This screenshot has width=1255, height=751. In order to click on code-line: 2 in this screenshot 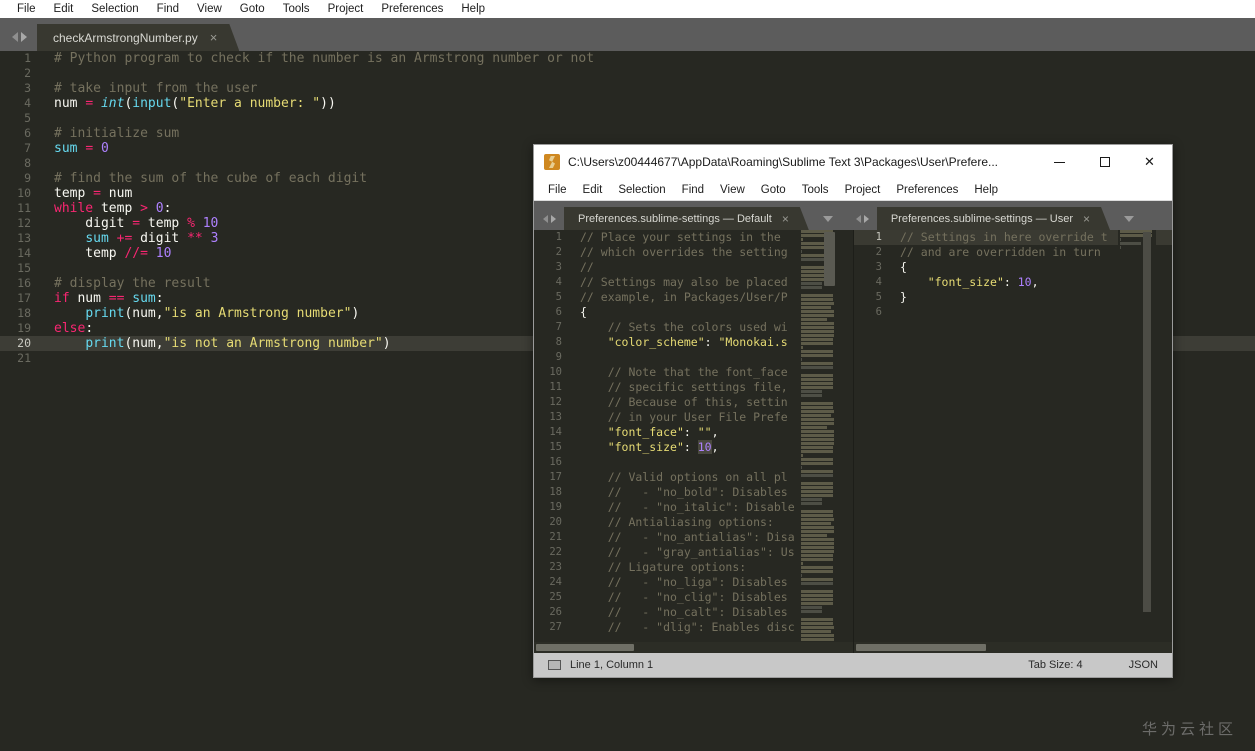, I will do `click(627, 73)`.